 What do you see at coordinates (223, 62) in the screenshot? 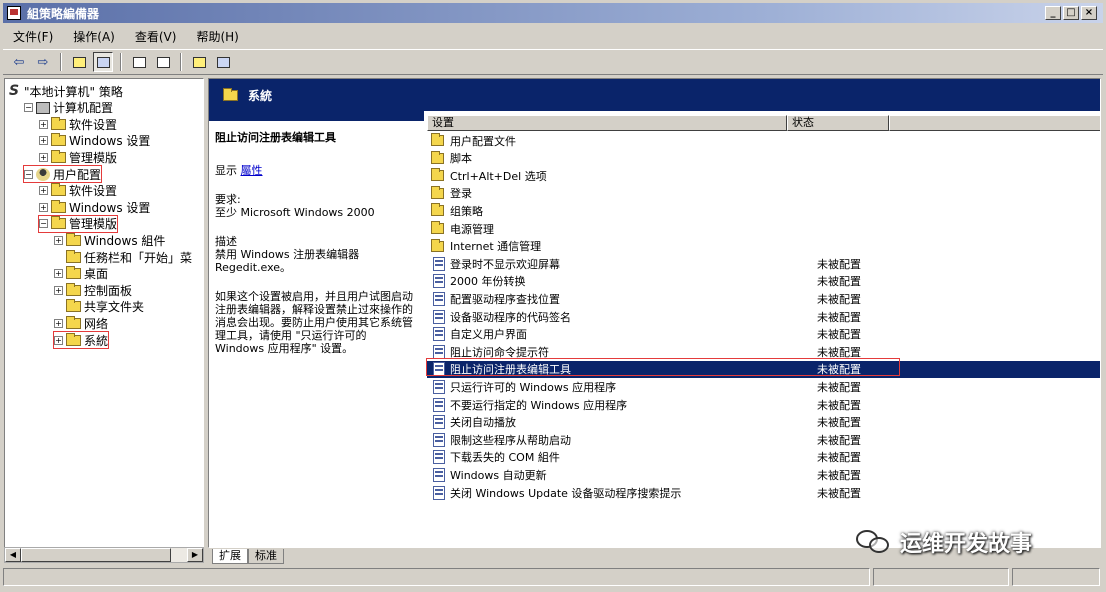
I see `console-icon` at bounding box center [223, 62].